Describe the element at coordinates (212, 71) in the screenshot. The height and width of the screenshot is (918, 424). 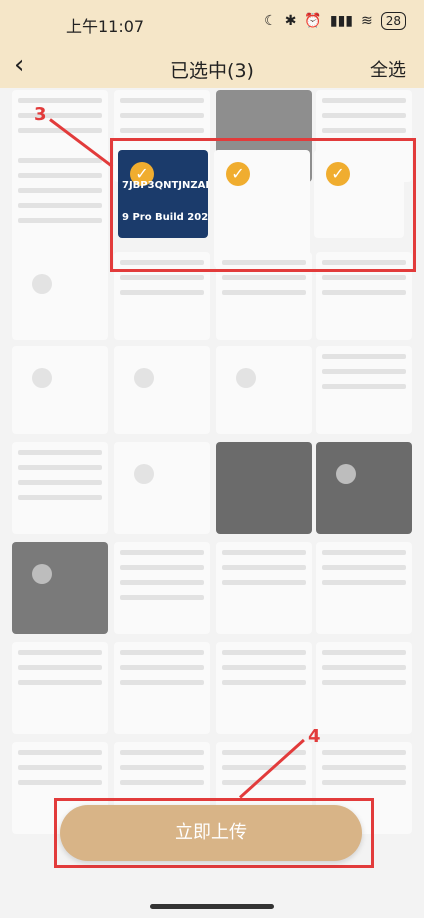
I see `page-title: 已选中(3)` at that location.